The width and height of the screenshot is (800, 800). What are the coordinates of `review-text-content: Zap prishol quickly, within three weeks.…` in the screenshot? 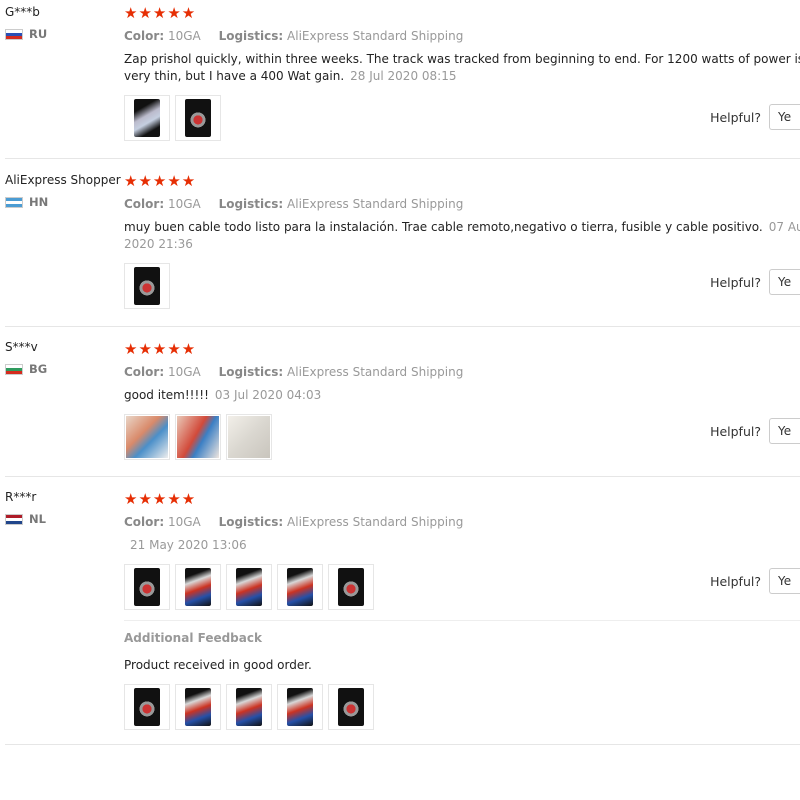 It's located at (462, 67).